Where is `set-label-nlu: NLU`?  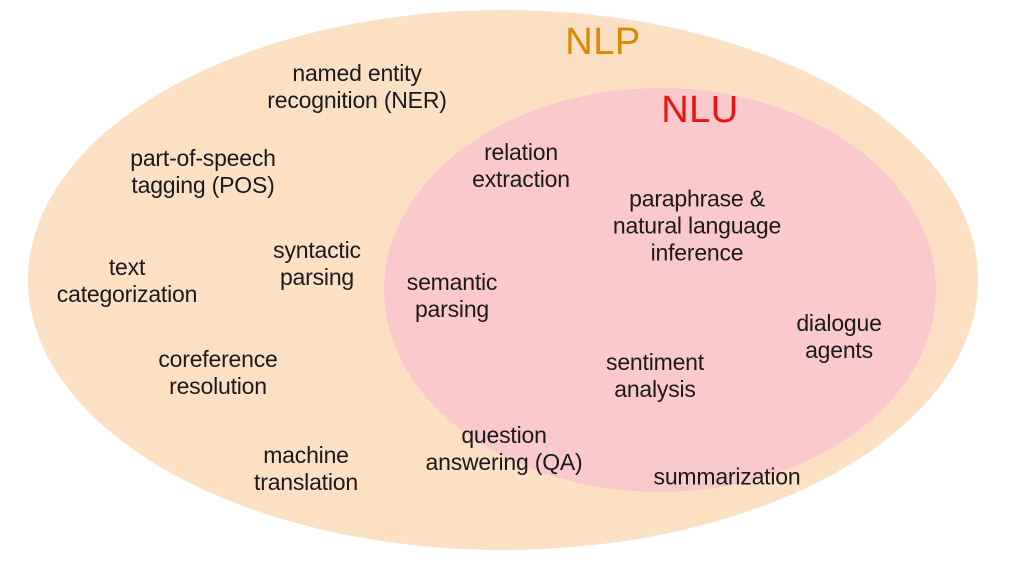 set-label-nlu: NLU is located at coordinates (700, 110).